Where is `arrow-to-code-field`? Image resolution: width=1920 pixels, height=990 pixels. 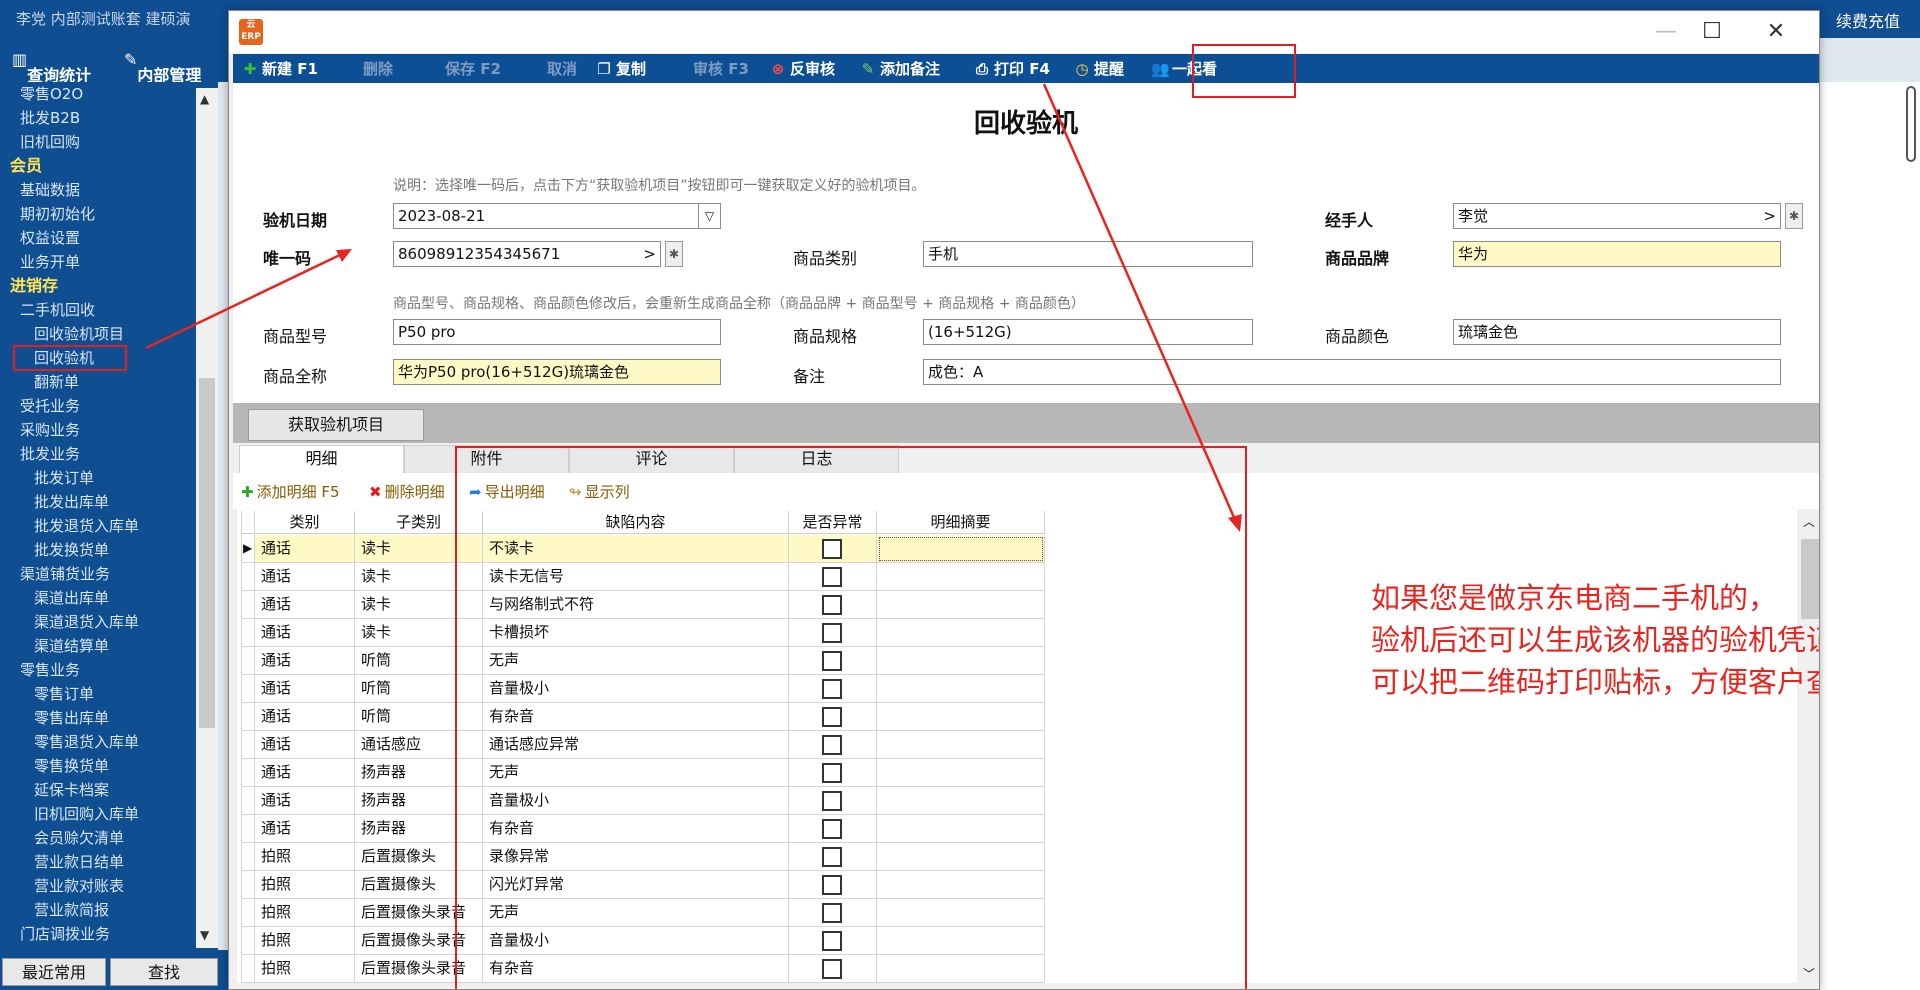 arrow-to-code-field is located at coordinates (245, 300).